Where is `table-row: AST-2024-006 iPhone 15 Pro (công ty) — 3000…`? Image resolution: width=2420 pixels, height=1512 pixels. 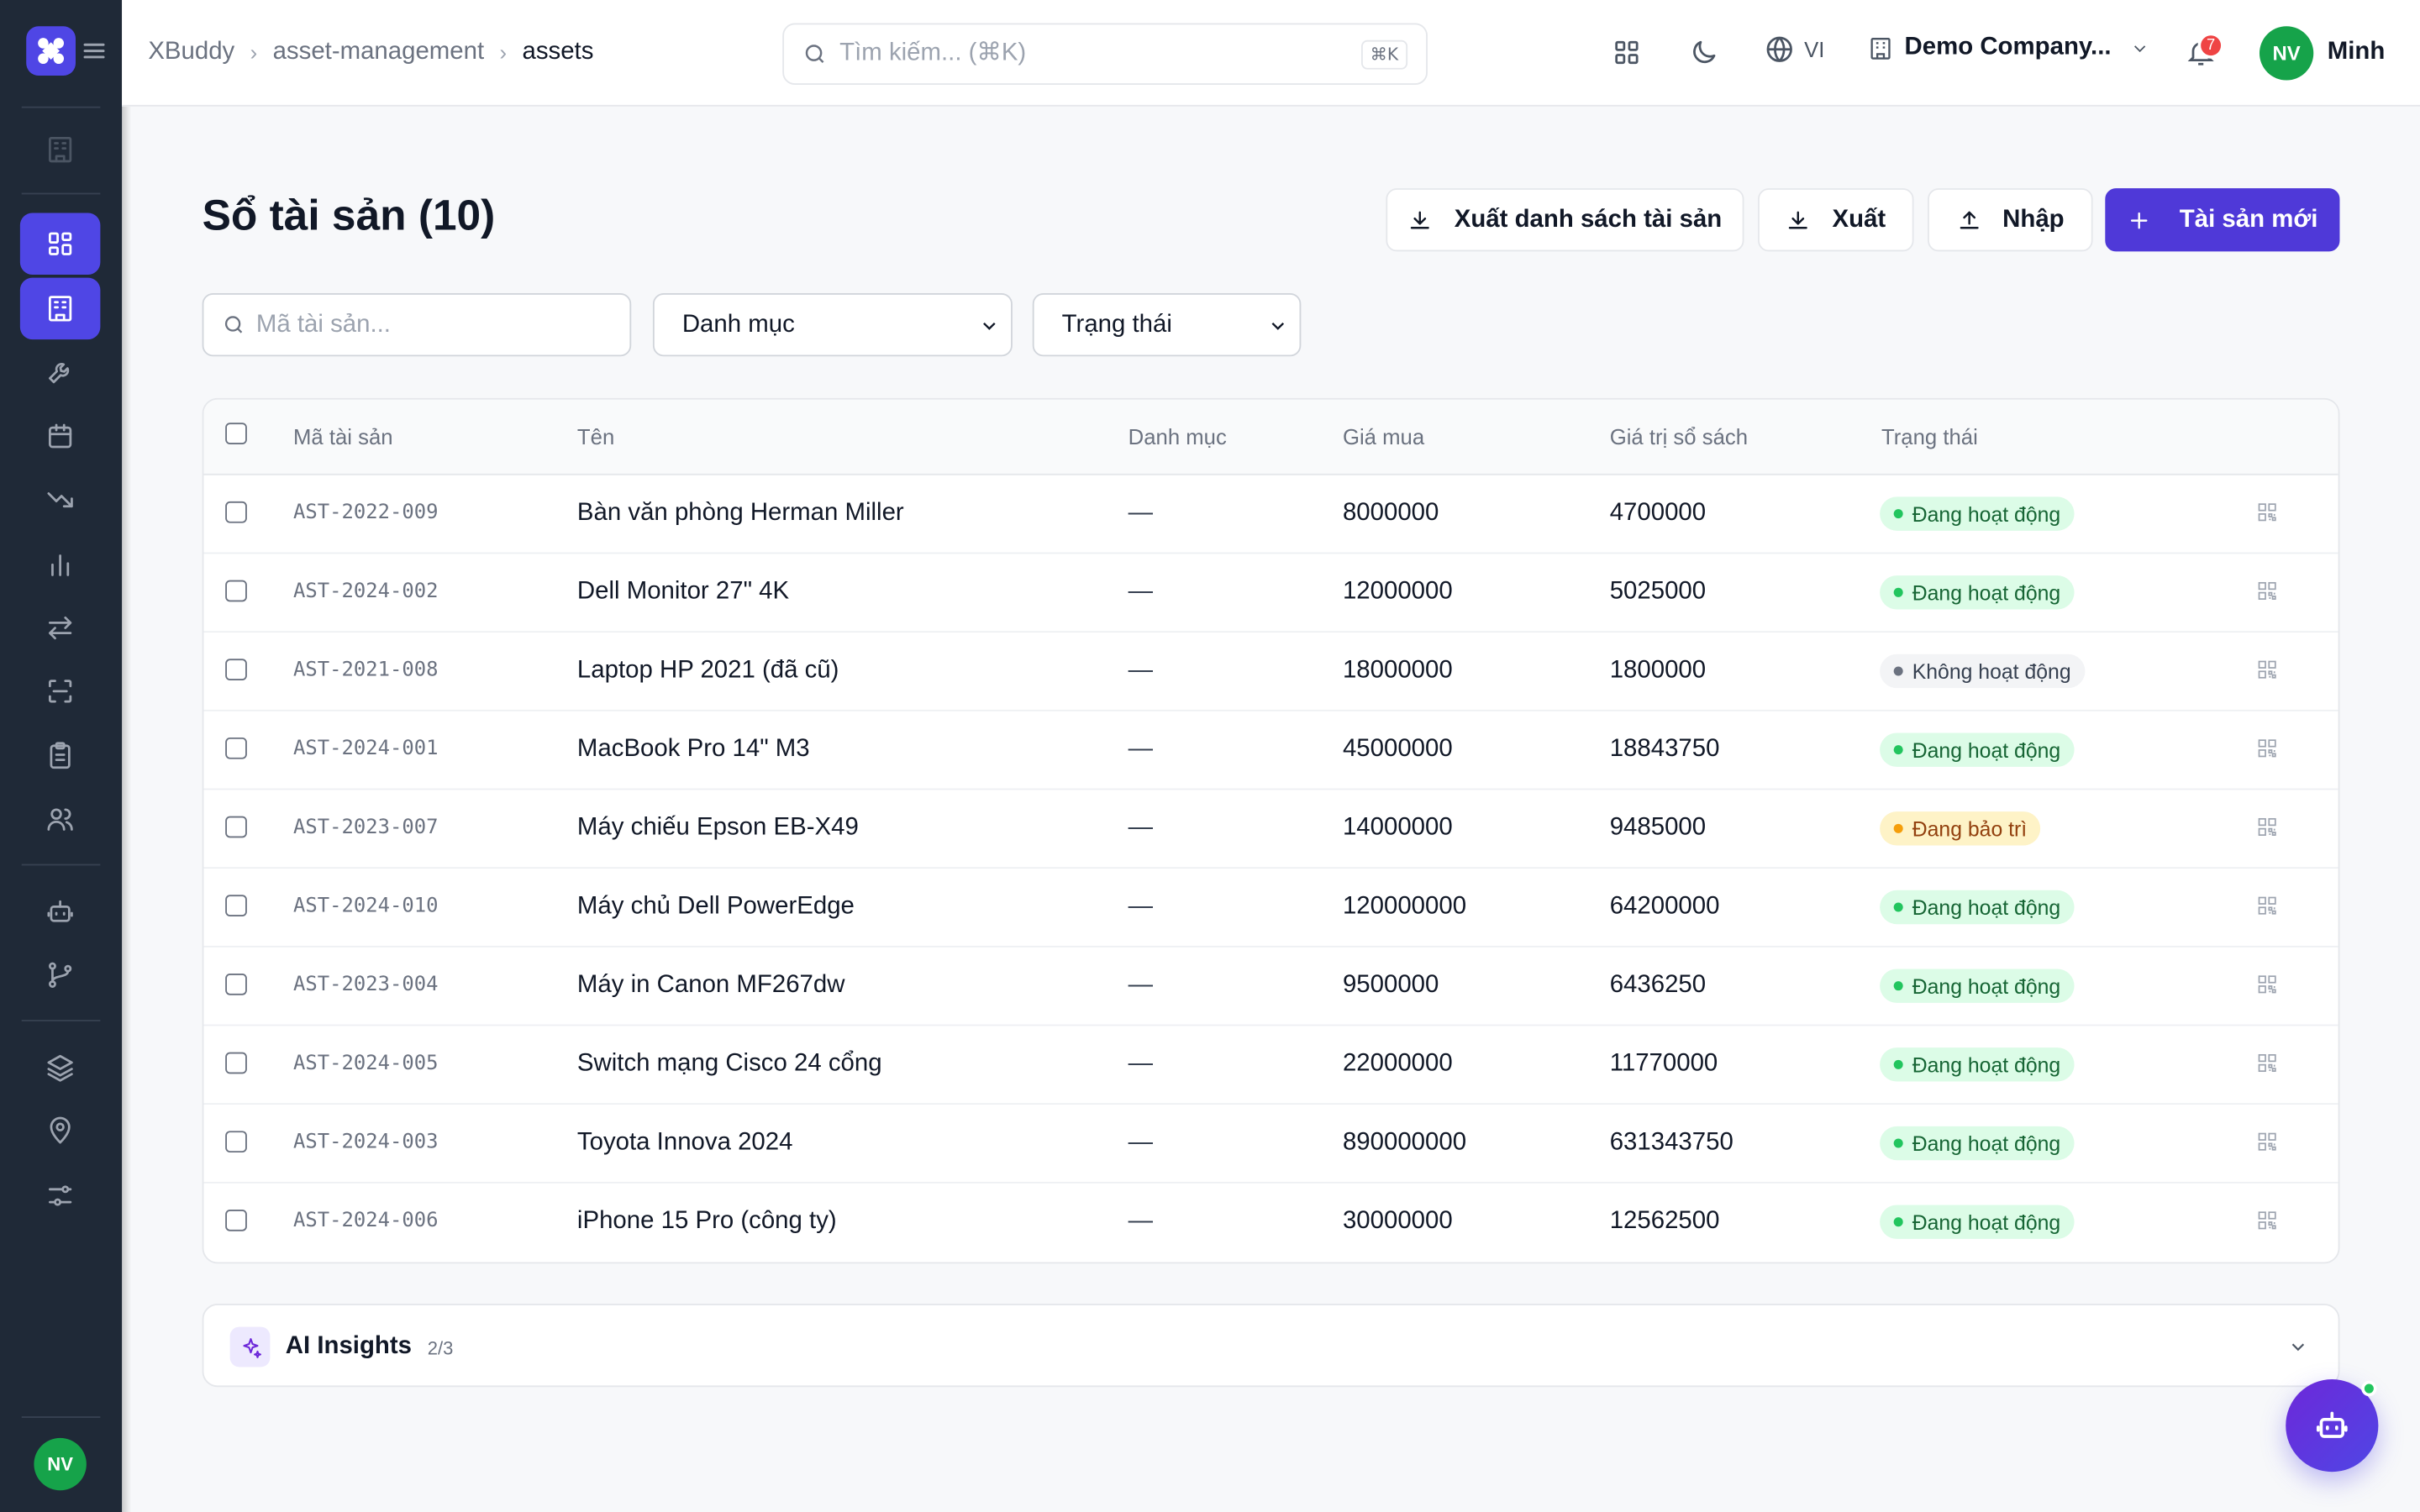
table-row: AST-2024-006 iPhone 15 Pro (công ty) — 3000… is located at coordinates (1270, 1223).